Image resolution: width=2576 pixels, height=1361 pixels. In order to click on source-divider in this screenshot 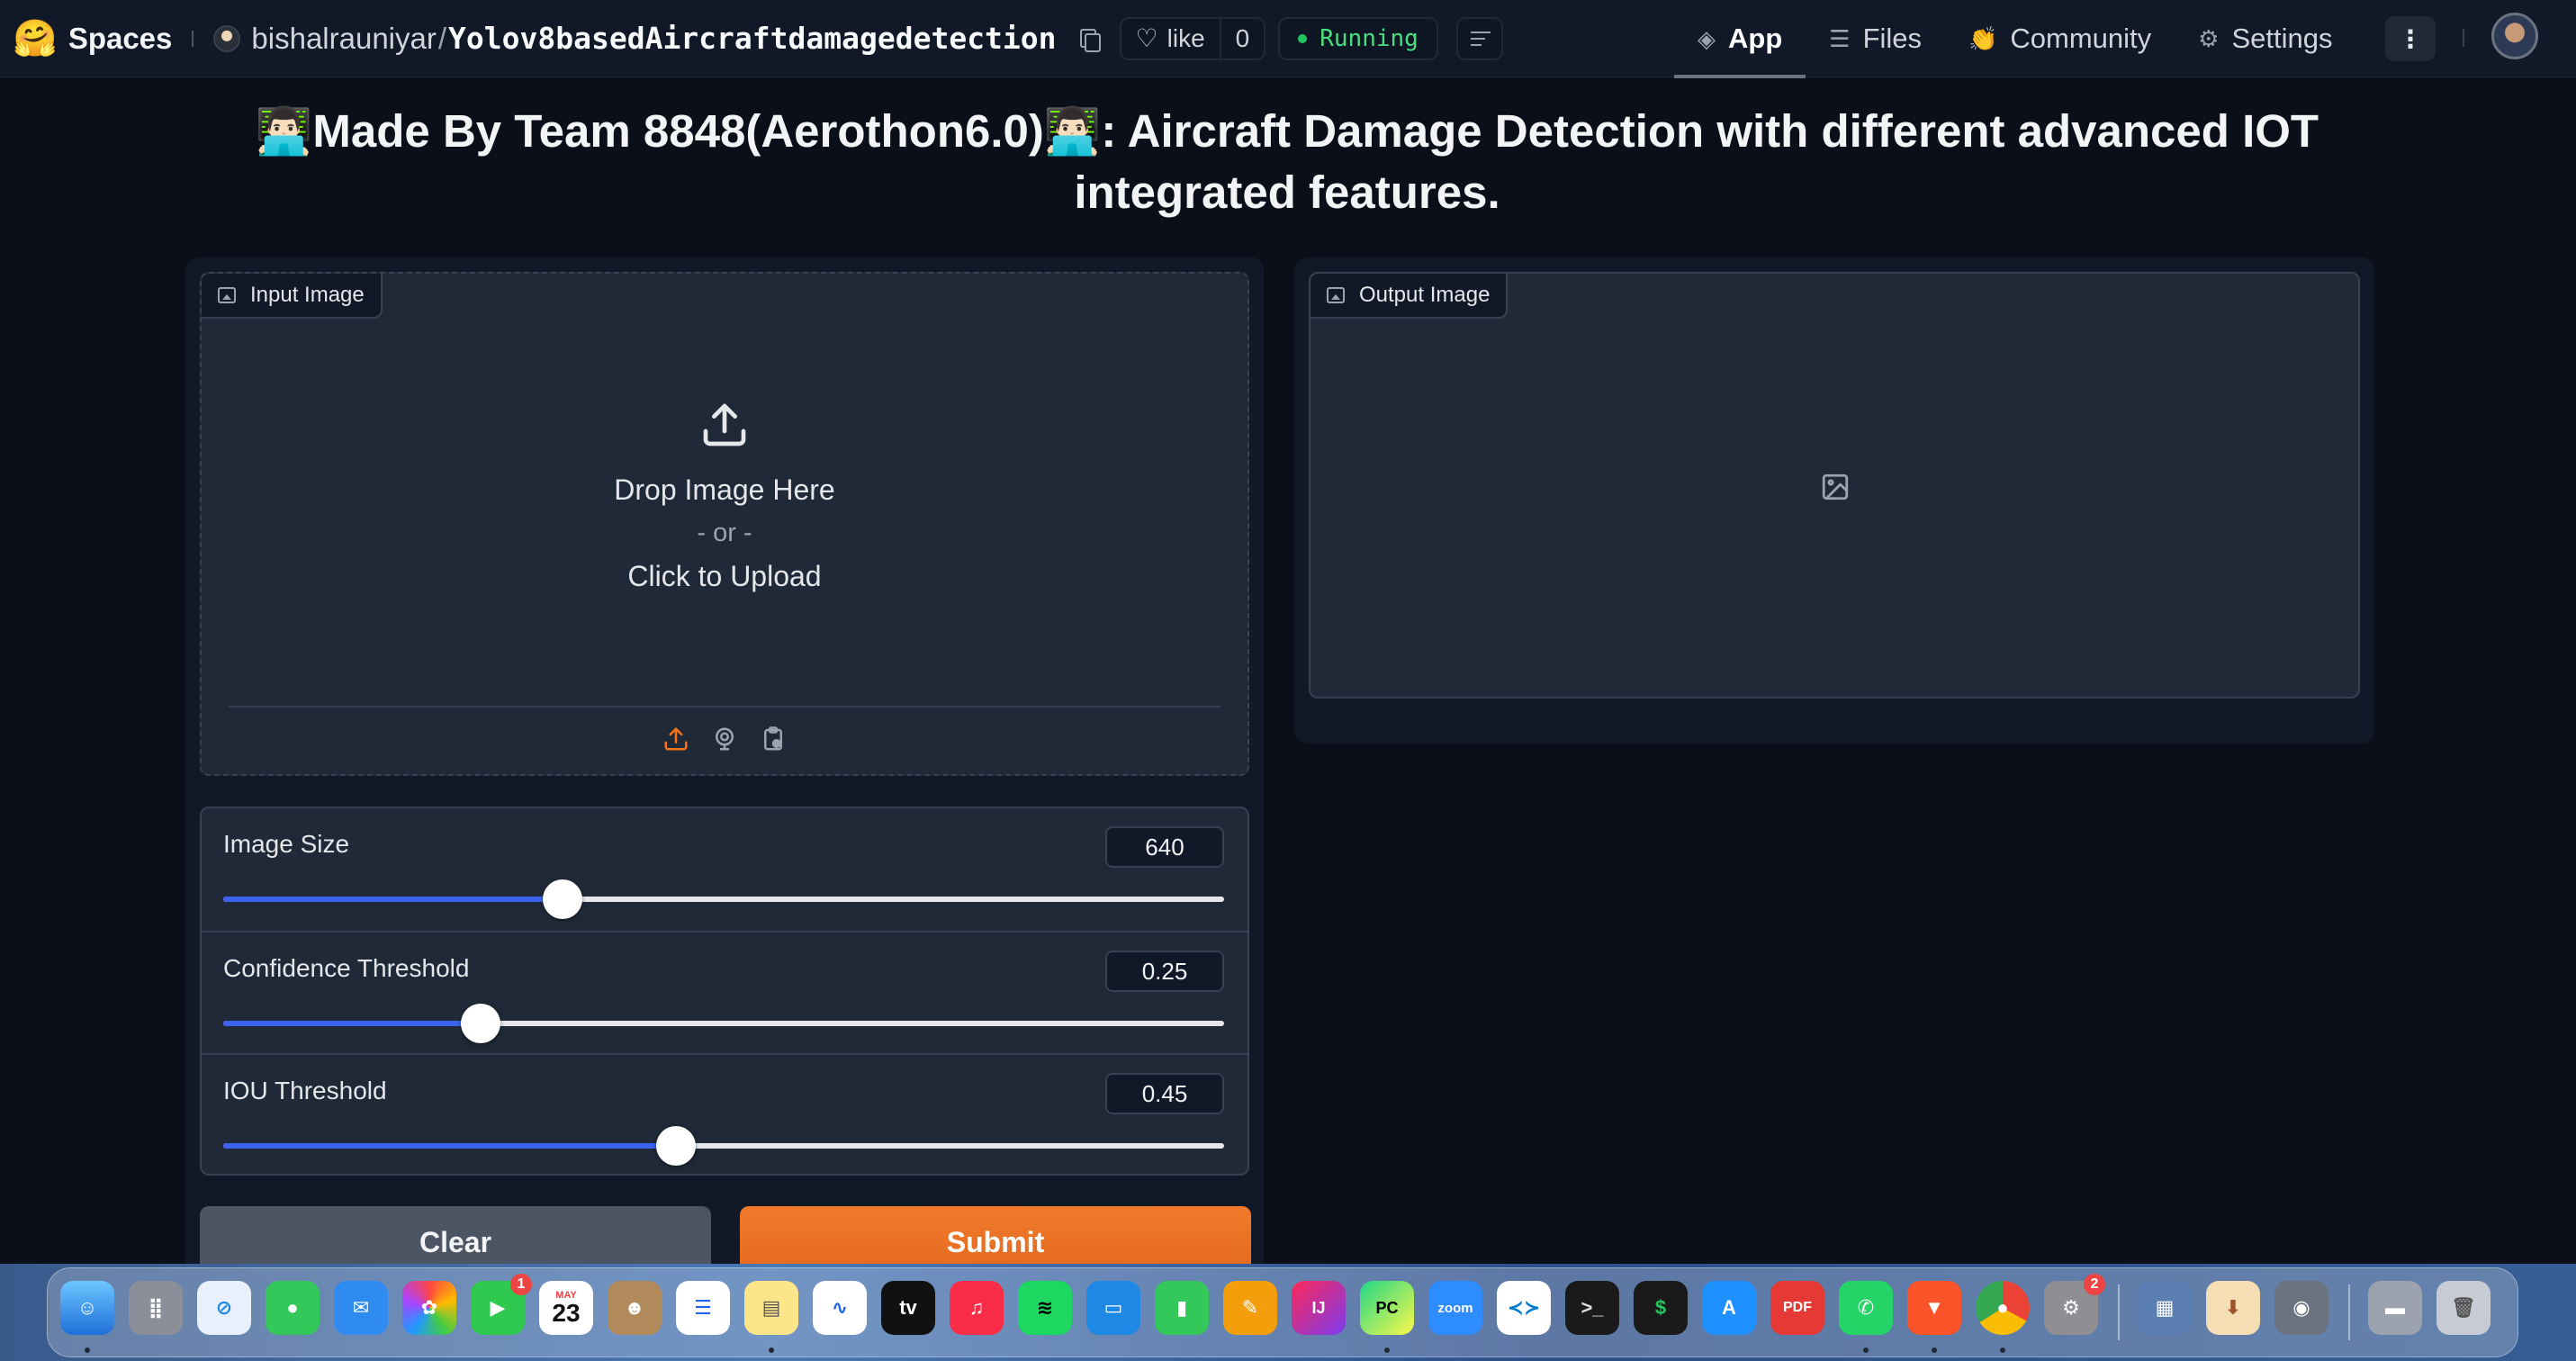, I will do `click(724, 707)`.